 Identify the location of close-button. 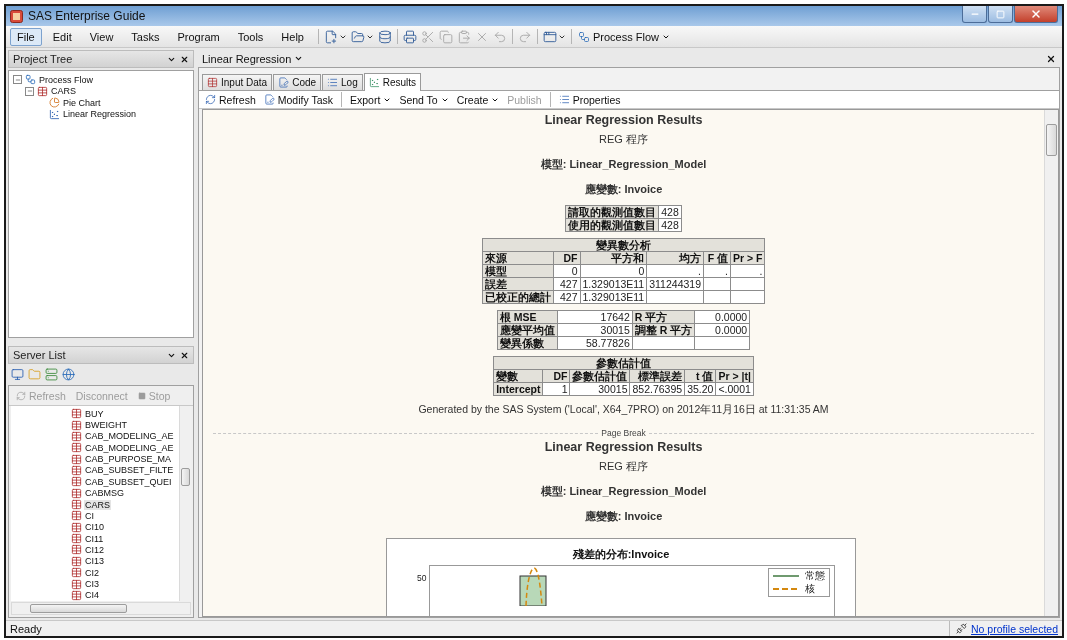
(1036, 14).